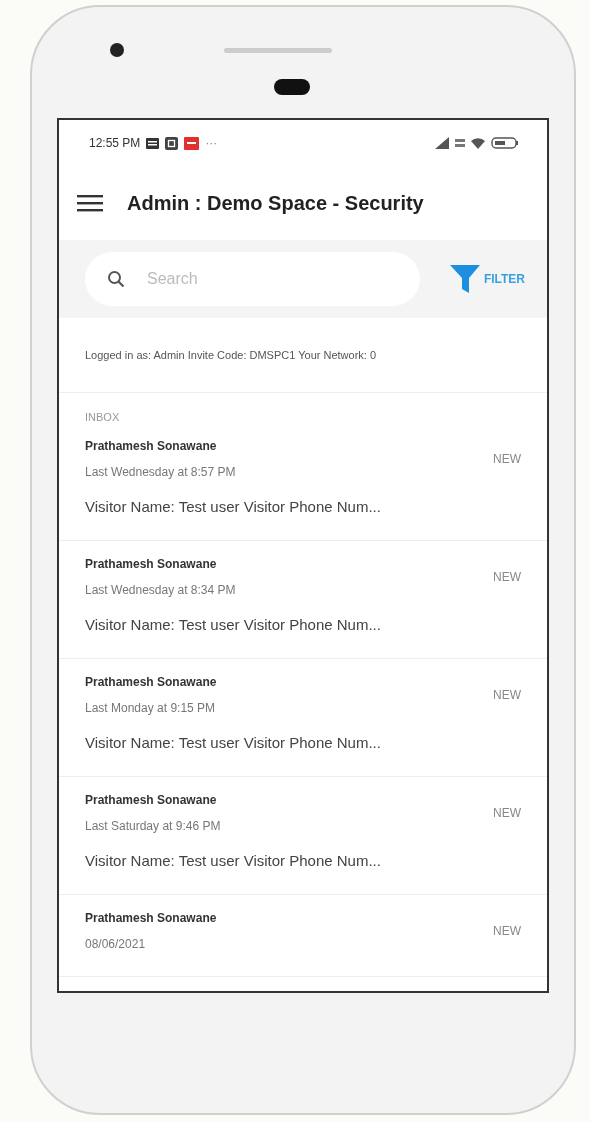 The width and height of the screenshot is (590, 1122). I want to click on earpiece-icon, so click(292, 87).